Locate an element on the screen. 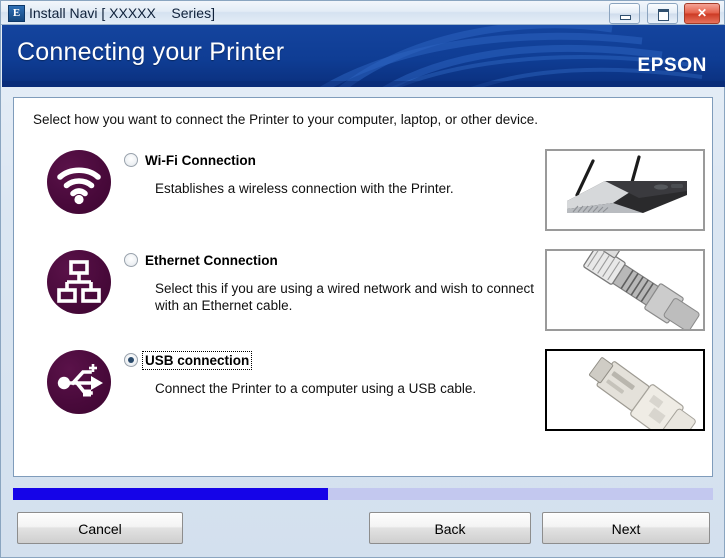 This screenshot has height=558, width=725. wireless-router-photo is located at coordinates (625, 190).